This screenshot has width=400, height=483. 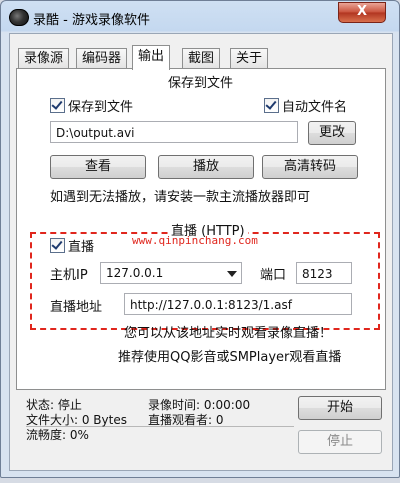 I want to click on tab-screenshot: 截图, so click(x=201, y=58).